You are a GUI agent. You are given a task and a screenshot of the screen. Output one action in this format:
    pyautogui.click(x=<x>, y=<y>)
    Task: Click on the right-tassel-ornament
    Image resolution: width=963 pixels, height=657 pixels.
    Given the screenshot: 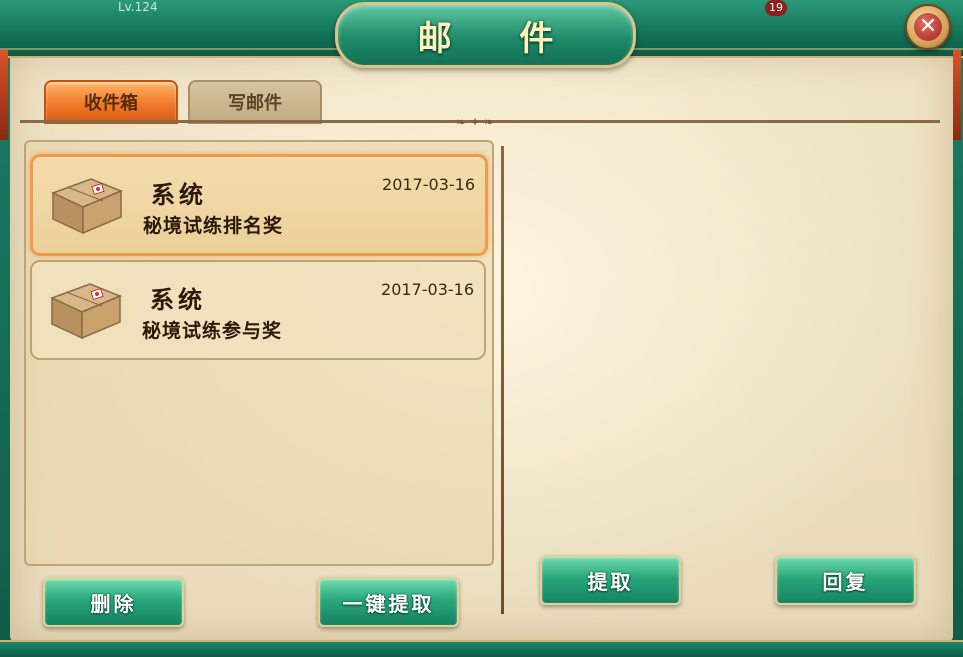 What is the action you would take?
    pyautogui.click(x=957, y=95)
    